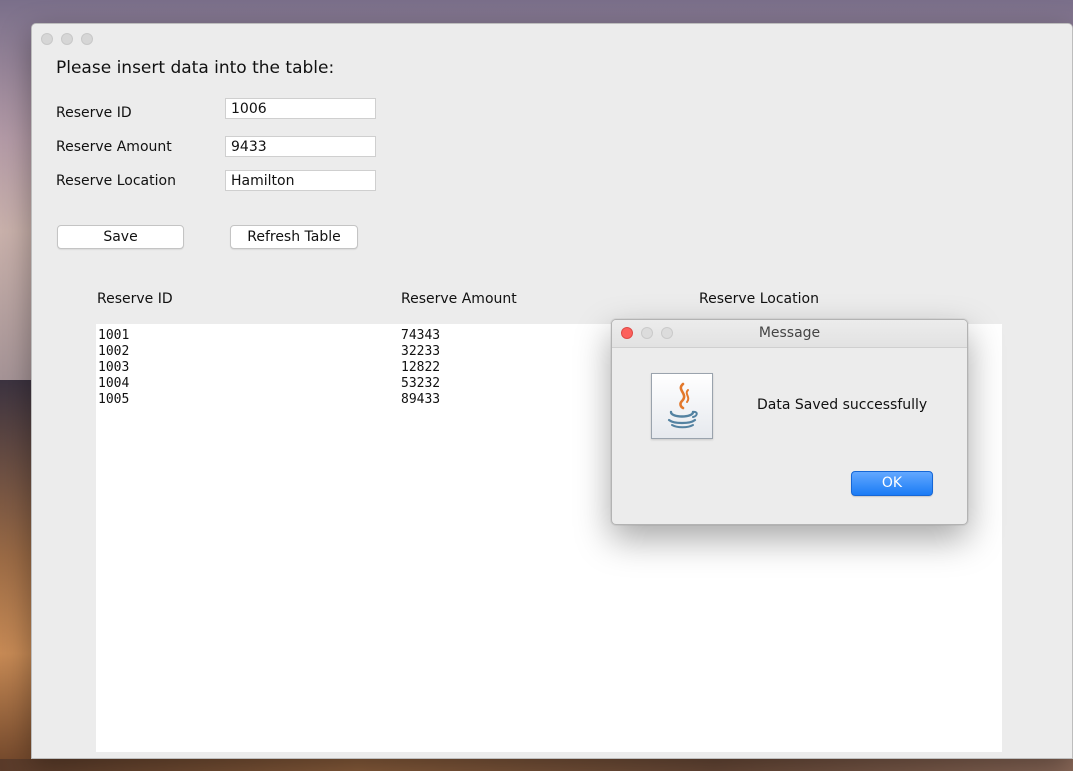  I want to click on ok-button: OK, so click(892, 483).